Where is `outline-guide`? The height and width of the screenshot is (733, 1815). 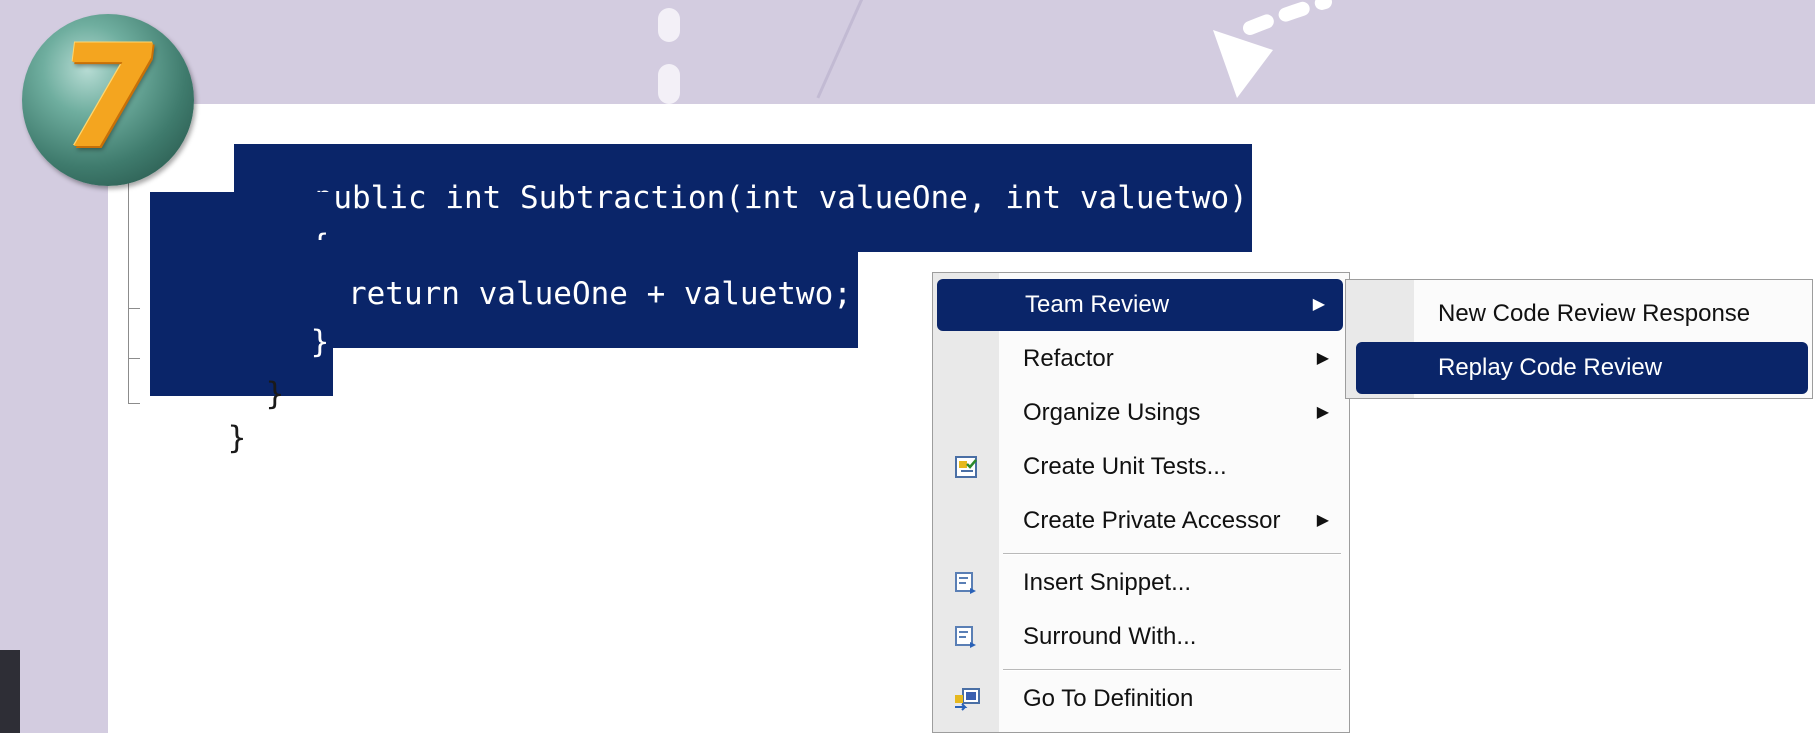 outline-guide is located at coordinates (128, 289).